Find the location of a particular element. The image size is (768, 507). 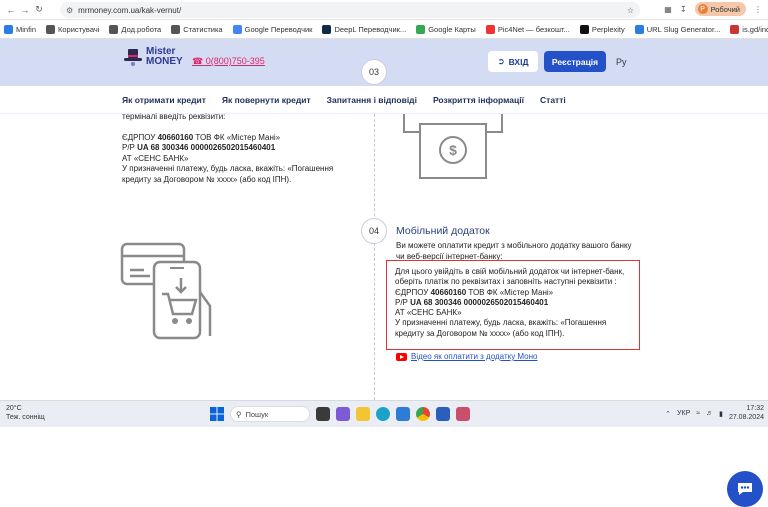

back-icon: ← is located at coordinates (11, 10).